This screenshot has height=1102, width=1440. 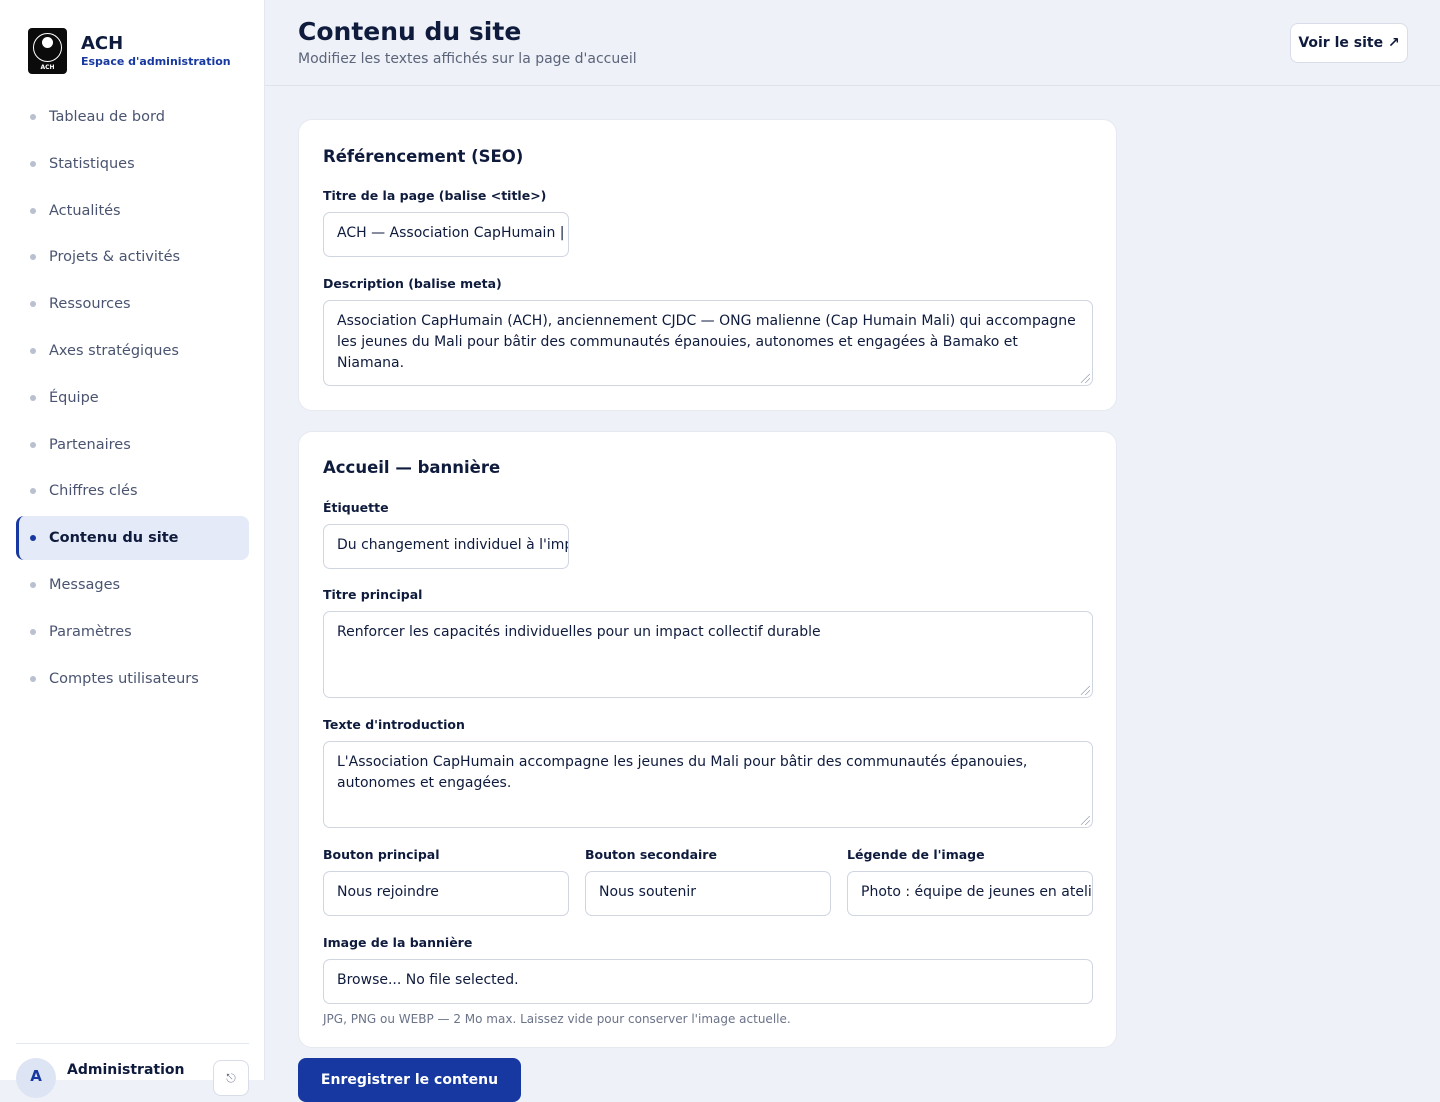 I want to click on sidebar-item-label: Ressources, so click(x=90, y=304).